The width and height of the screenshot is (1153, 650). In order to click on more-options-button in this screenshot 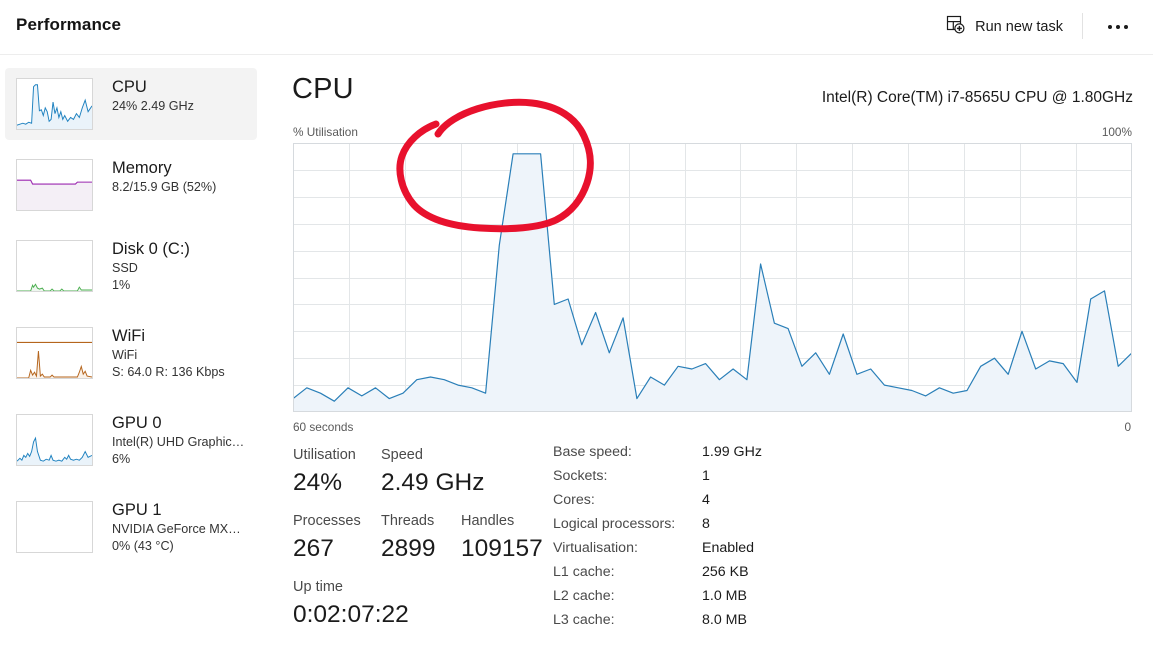, I will do `click(1118, 27)`.